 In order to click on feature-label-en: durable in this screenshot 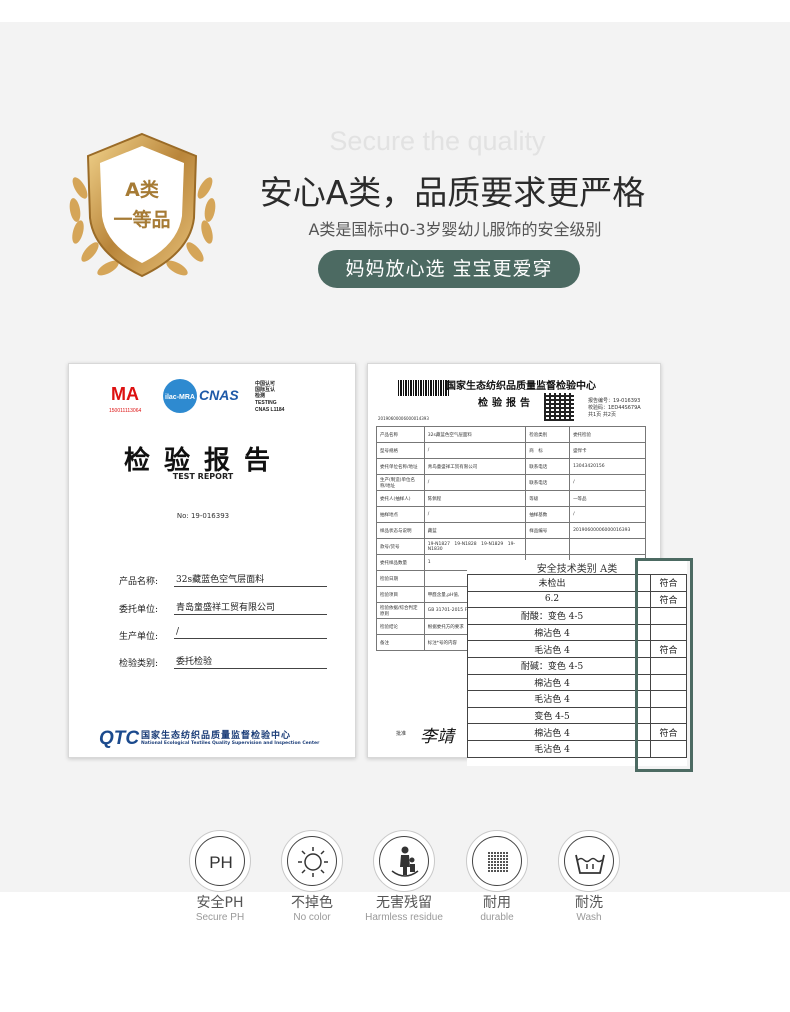, I will do `click(497, 917)`.